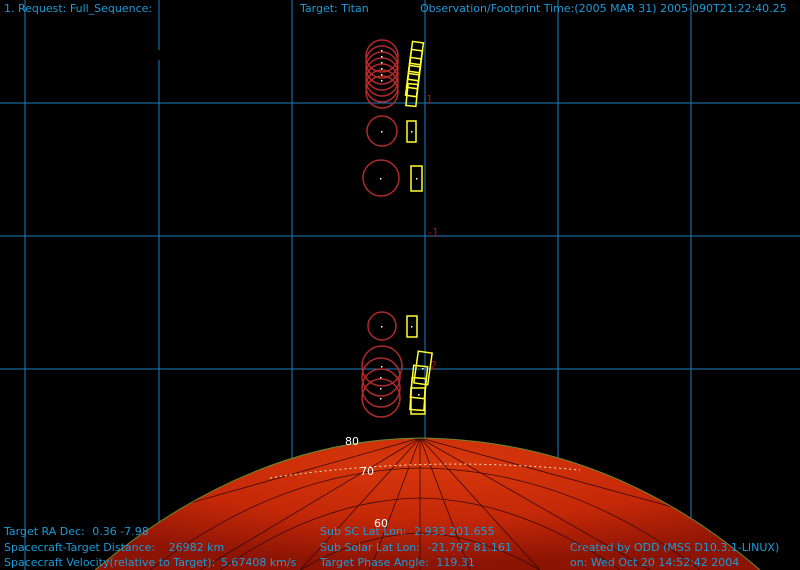 Image resolution: width=800 pixels, height=570 pixels. Describe the element at coordinates (258, 562) in the screenshot. I see `velocity-value: 5.67408 km/s` at that location.